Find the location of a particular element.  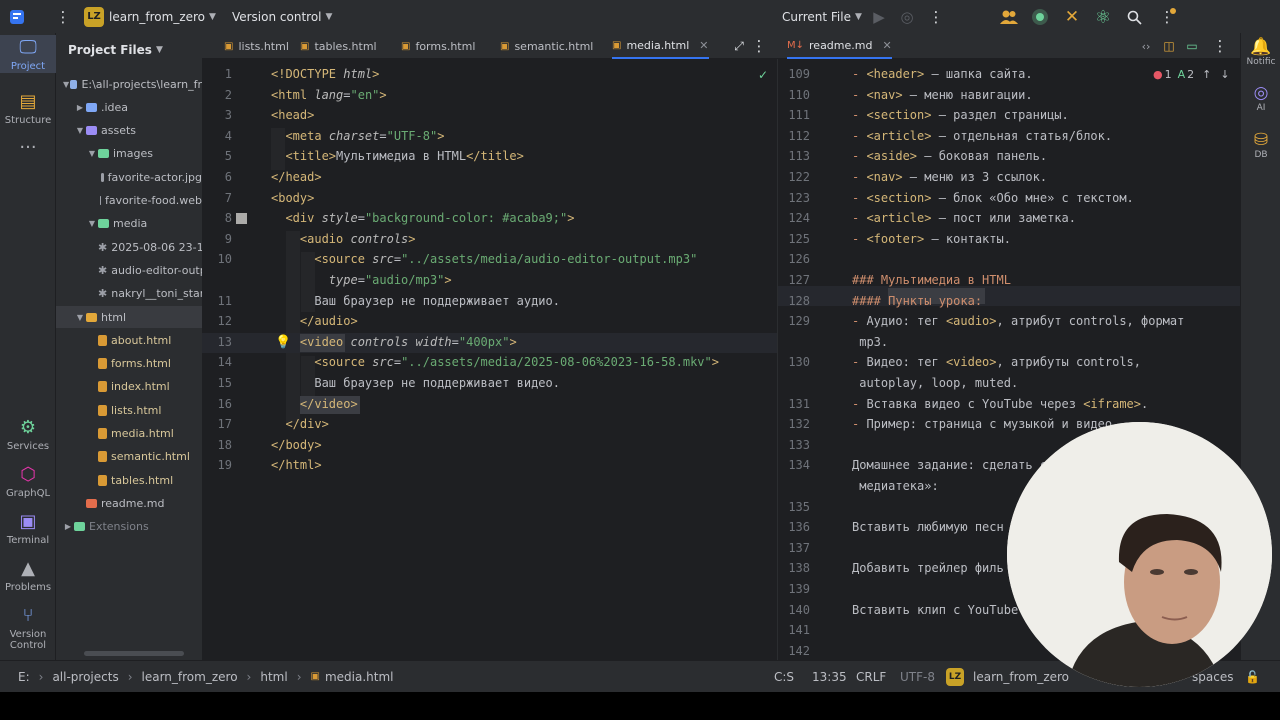

project-switcher: LZ learn_from_zero ▼ is located at coordinates (150, 16).